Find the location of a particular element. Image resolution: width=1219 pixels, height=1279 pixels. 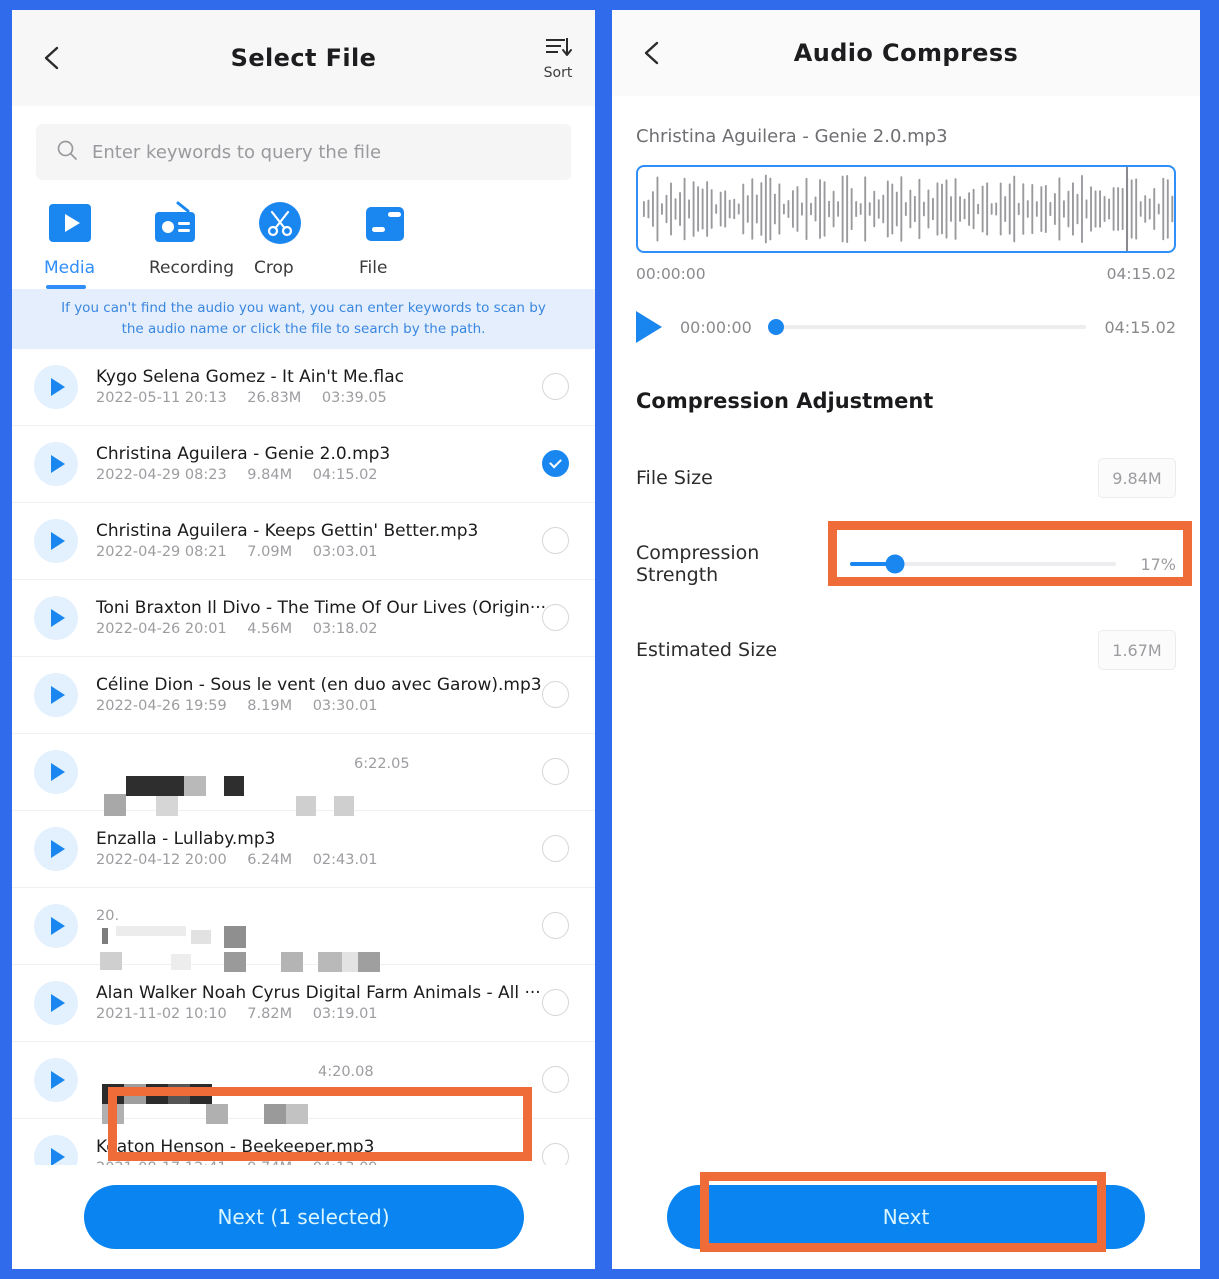

tab-active-underline is located at coordinates (66, 287).